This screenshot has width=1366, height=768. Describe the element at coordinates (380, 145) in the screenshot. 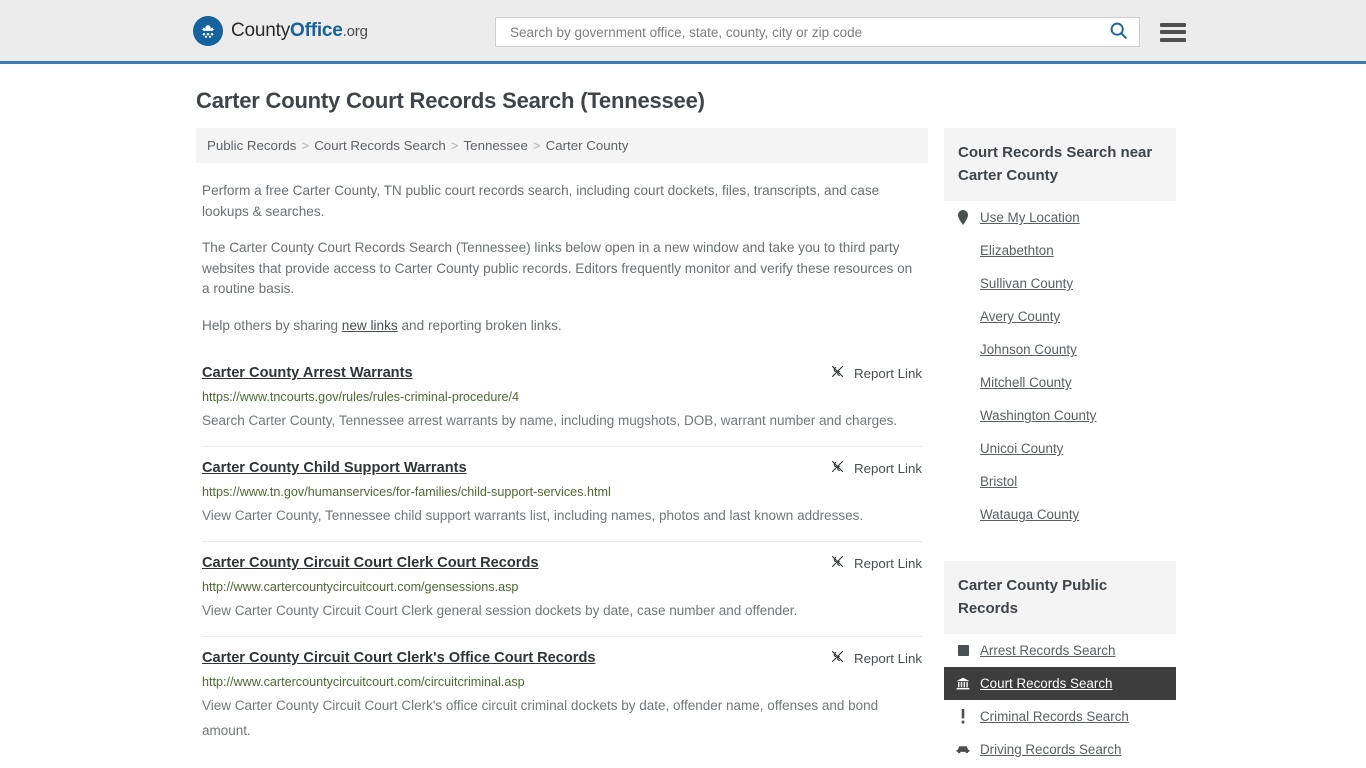

I see `breadcrumb-item-court-records-search: Court Records Search` at that location.